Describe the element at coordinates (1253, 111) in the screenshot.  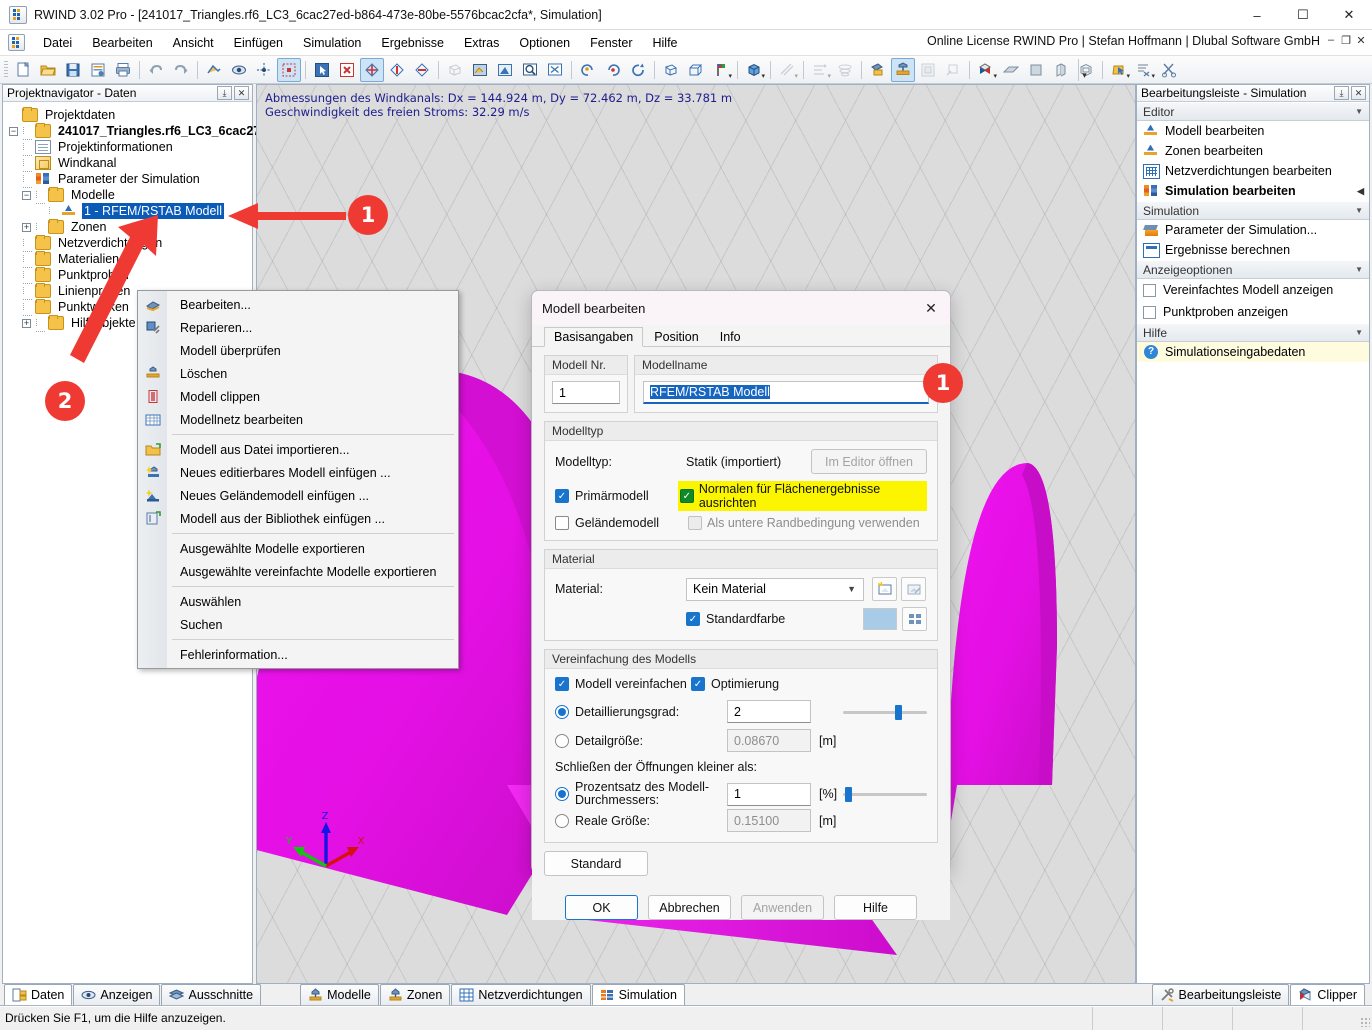
I see `group-header-editor: Editor ▼` at that location.